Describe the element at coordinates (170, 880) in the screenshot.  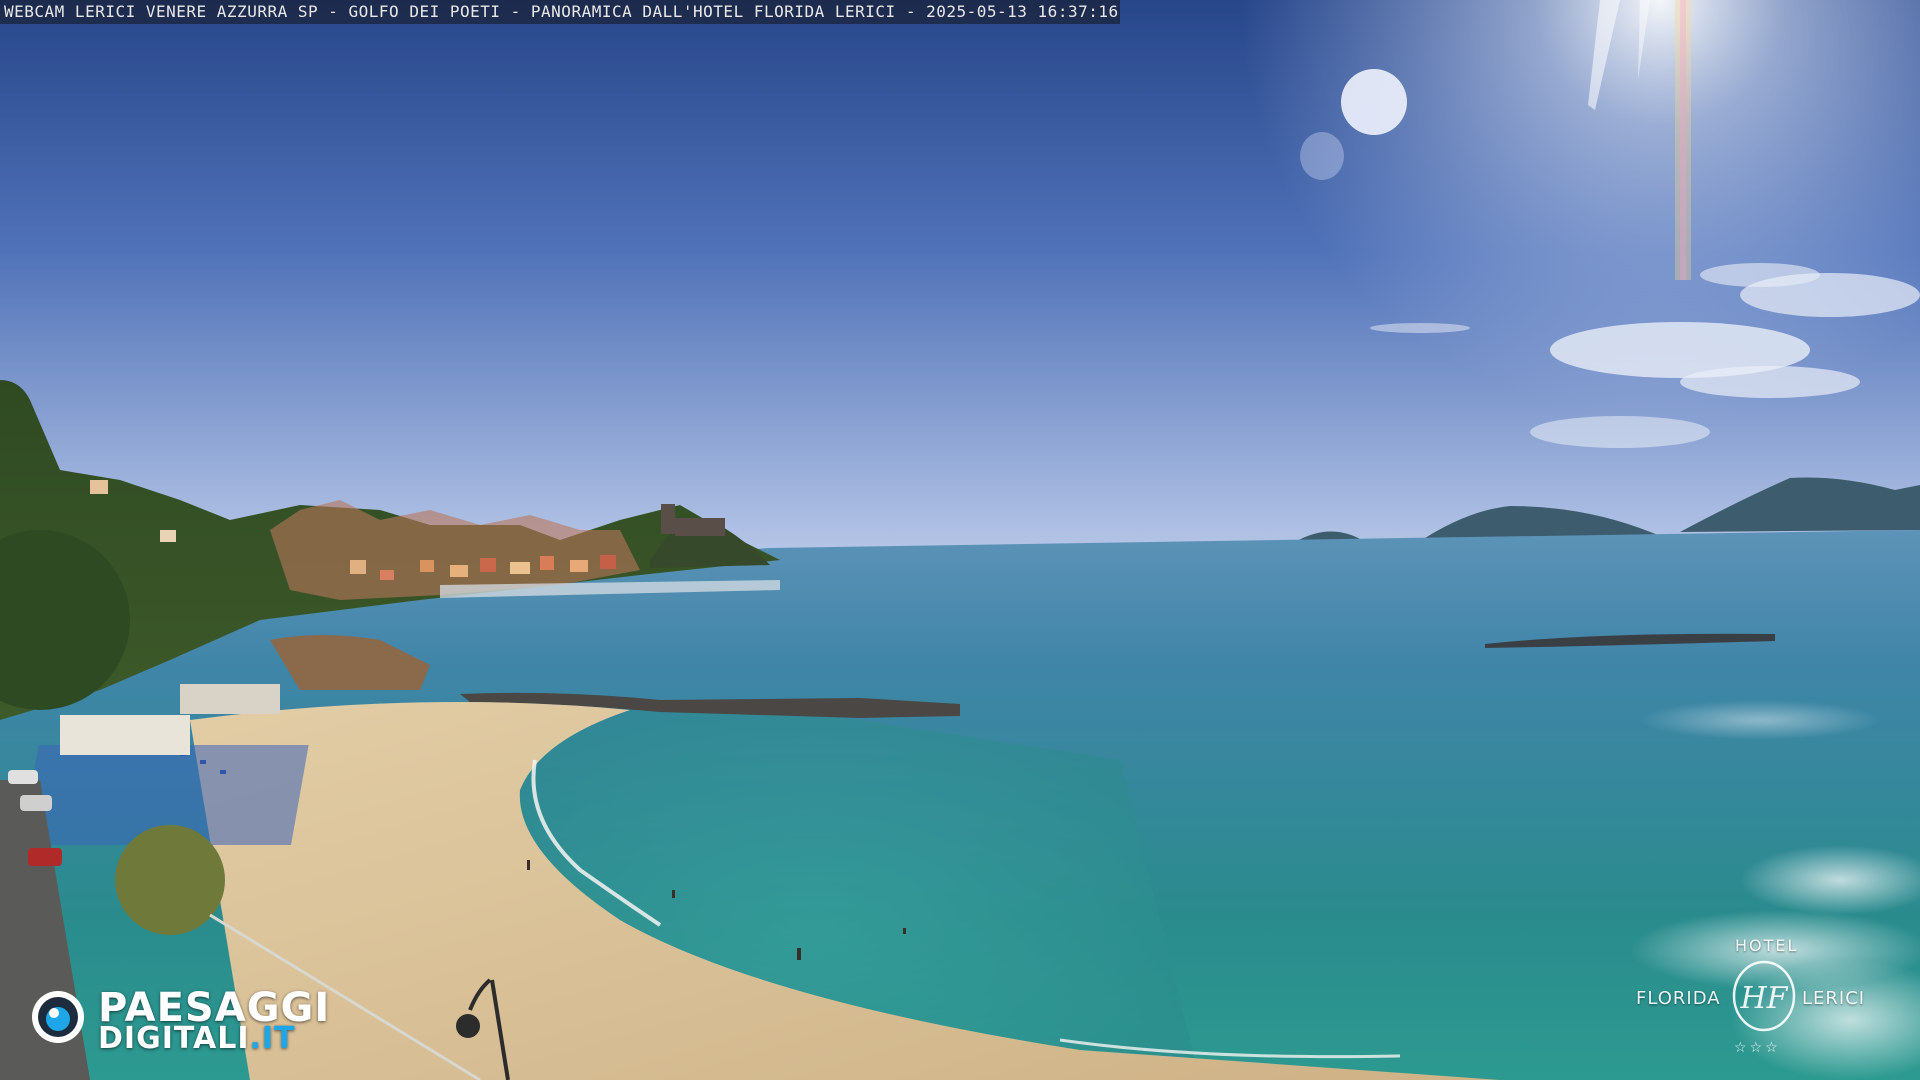
I see `tree` at that location.